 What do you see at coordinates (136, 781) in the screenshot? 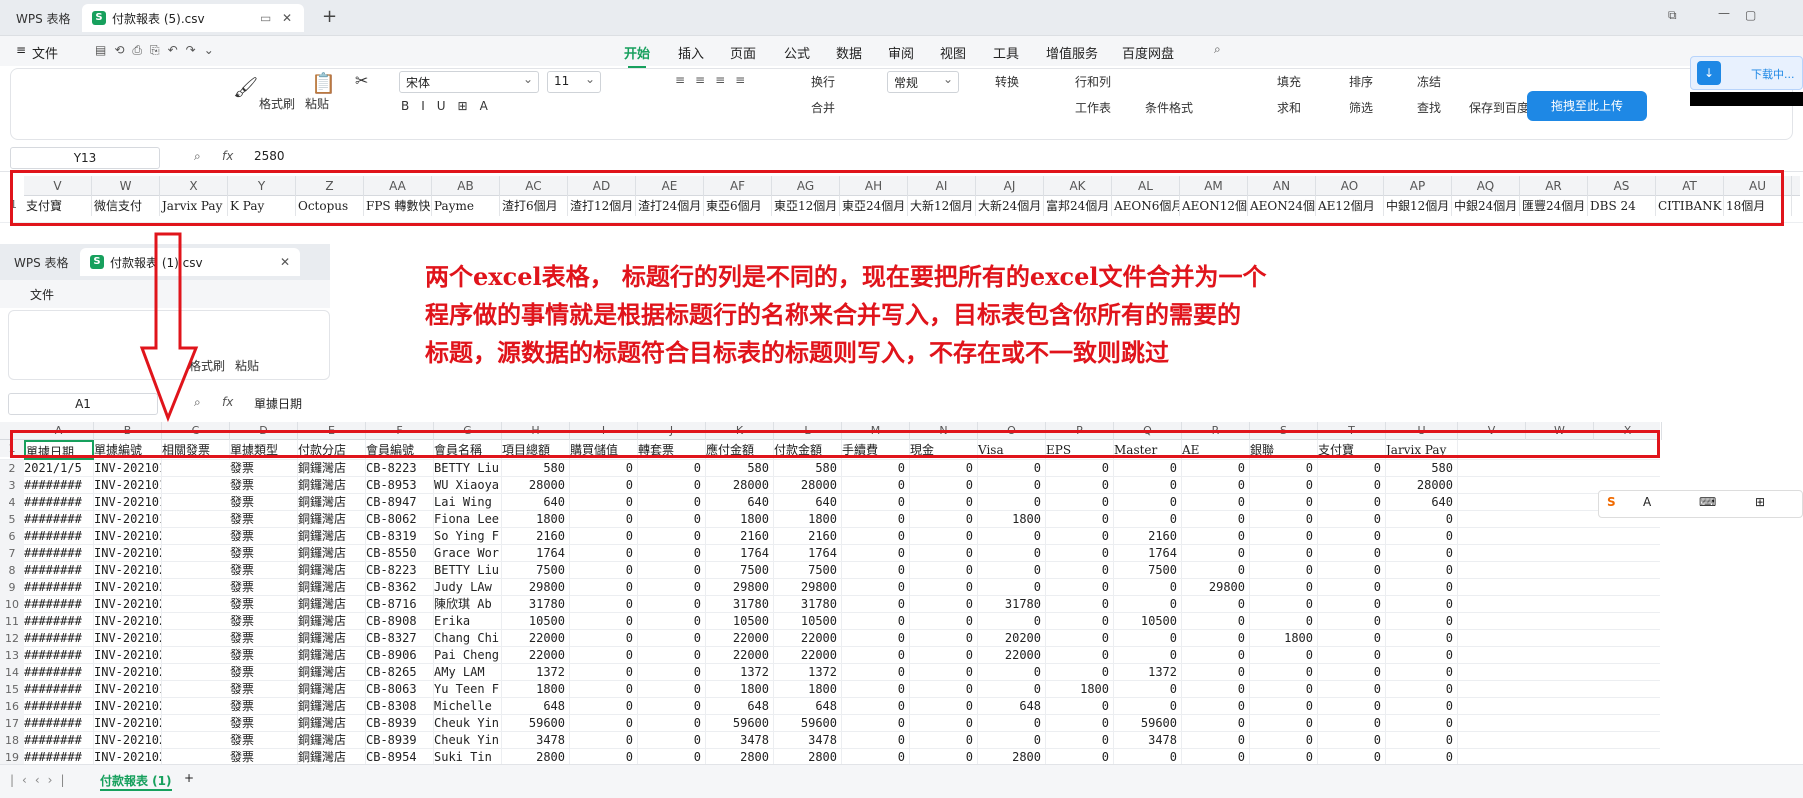
I see `sheet-tab: 付款報表 (1)` at bounding box center [136, 781].